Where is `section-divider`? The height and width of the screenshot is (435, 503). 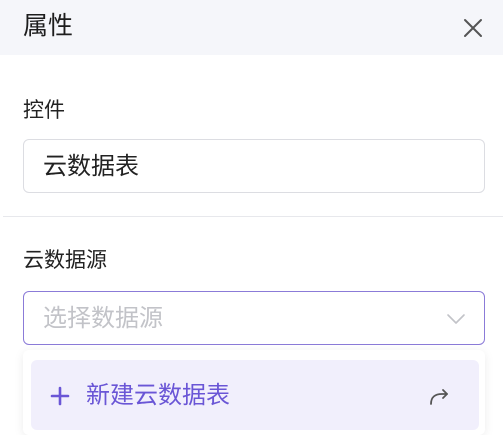
section-divider is located at coordinates (253, 216).